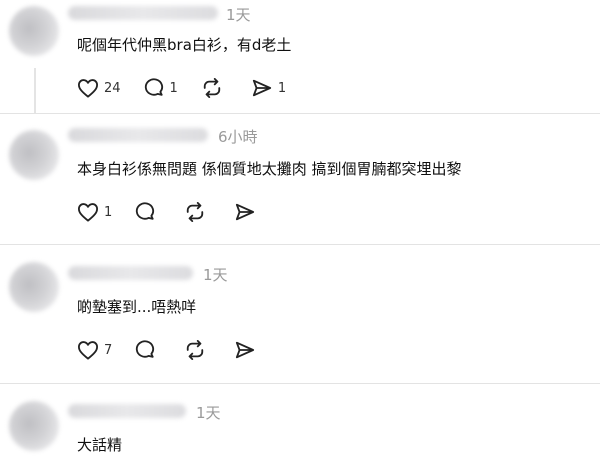 The image size is (600, 470). I want to click on thread-line, so click(35, 91).